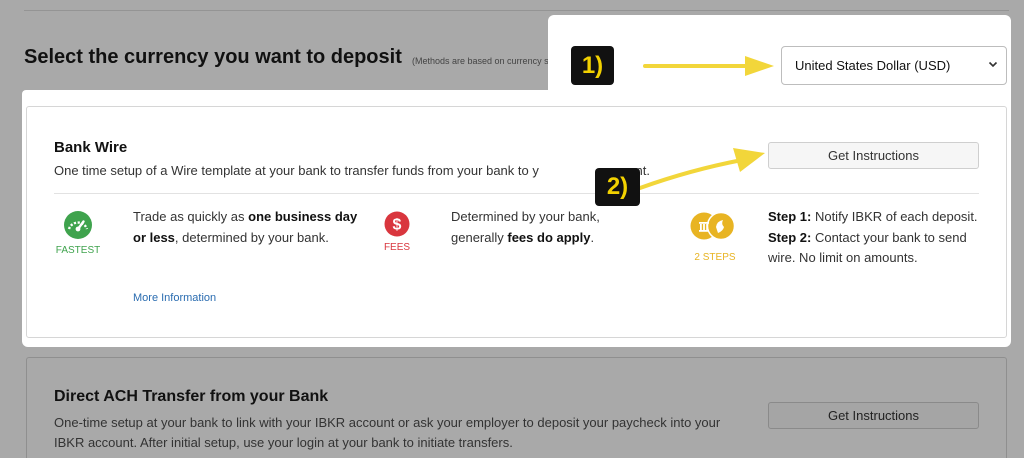  Describe the element at coordinates (592, 65) in the screenshot. I see `step-1-callout: 1)` at that location.